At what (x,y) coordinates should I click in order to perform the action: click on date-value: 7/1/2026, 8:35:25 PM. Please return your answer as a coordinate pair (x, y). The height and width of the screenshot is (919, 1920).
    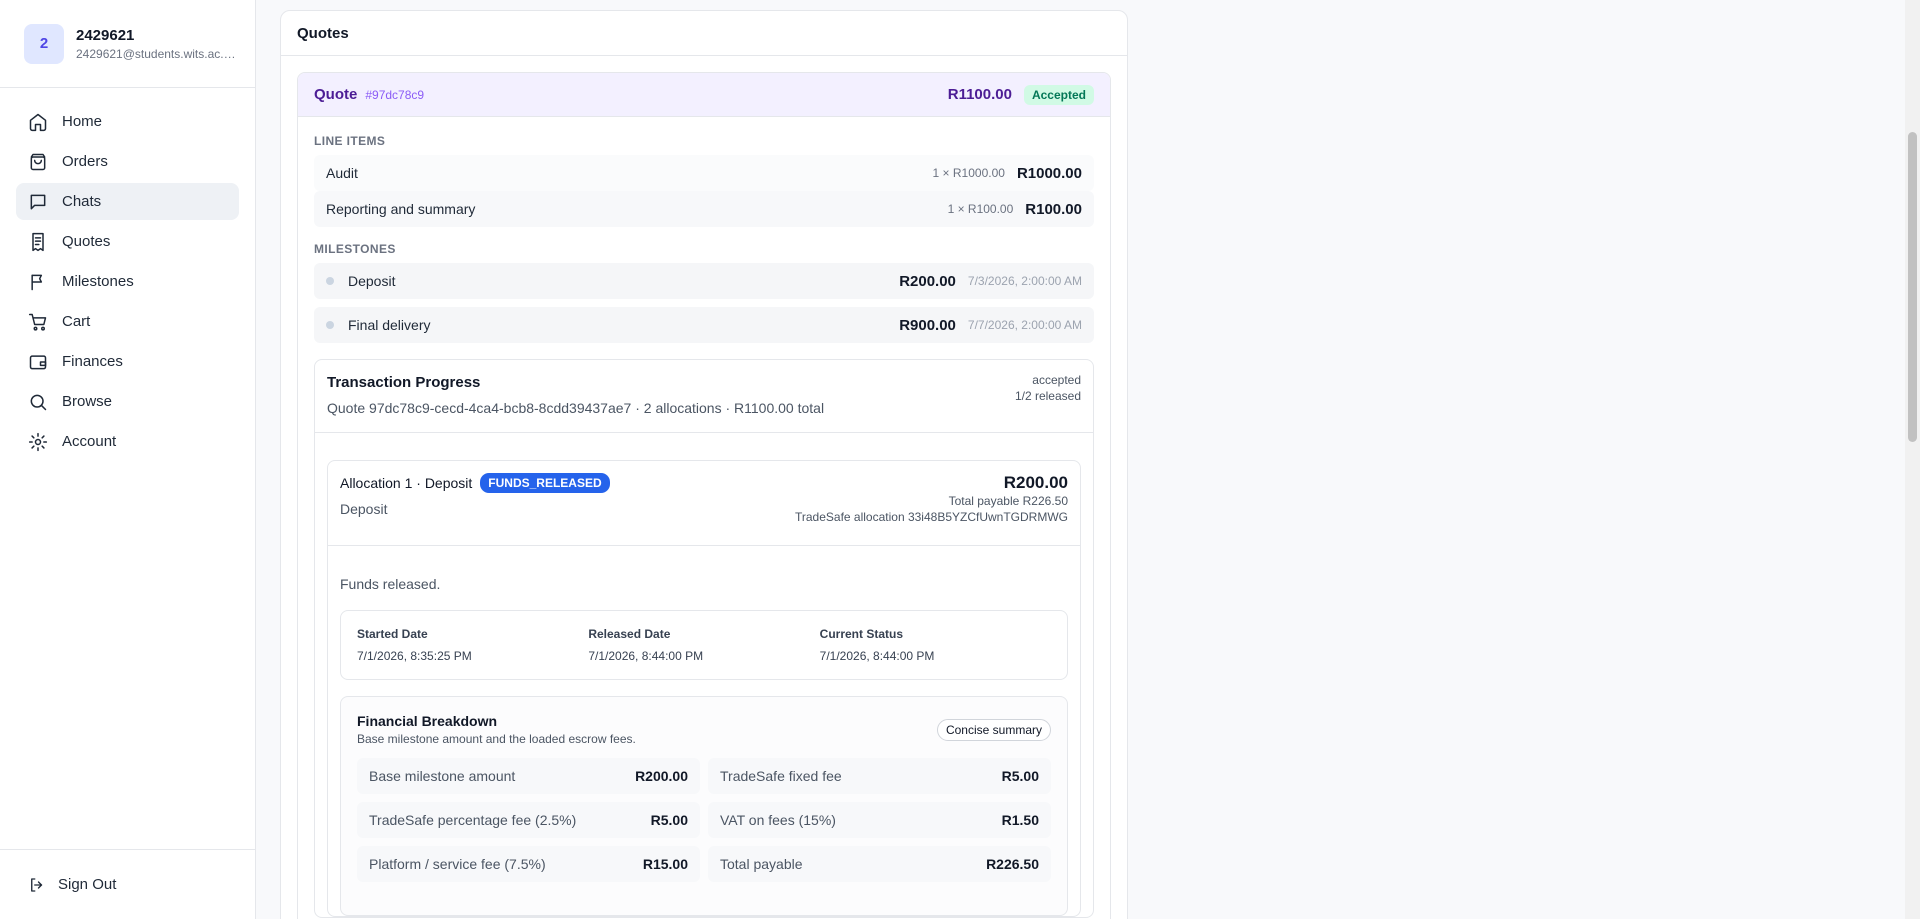
    Looking at the image, I should click on (414, 656).